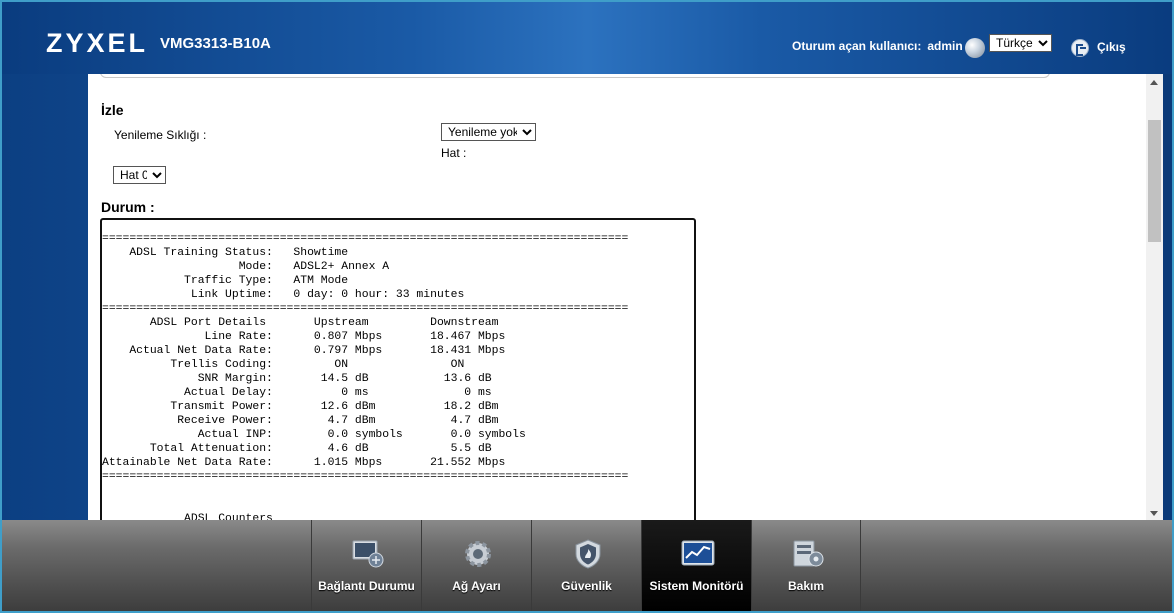 The height and width of the screenshot is (613, 1174). What do you see at coordinates (1111, 47) in the screenshot?
I see `logout-link: Çıkış` at bounding box center [1111, 47].